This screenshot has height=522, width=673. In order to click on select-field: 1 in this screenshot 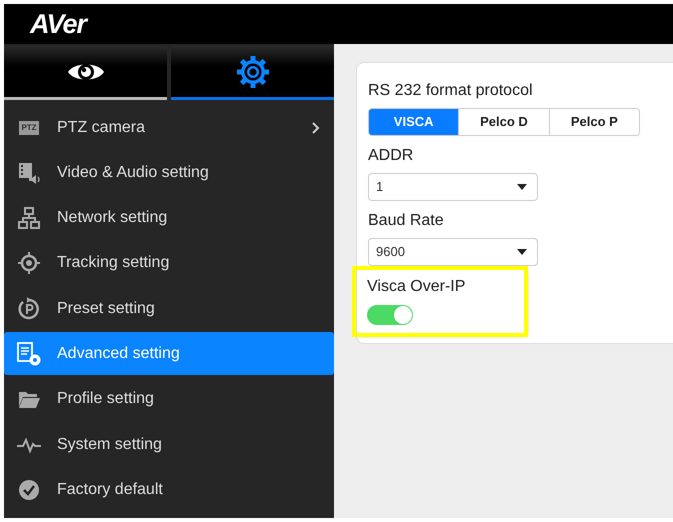, I will do `click(453, 187)`.